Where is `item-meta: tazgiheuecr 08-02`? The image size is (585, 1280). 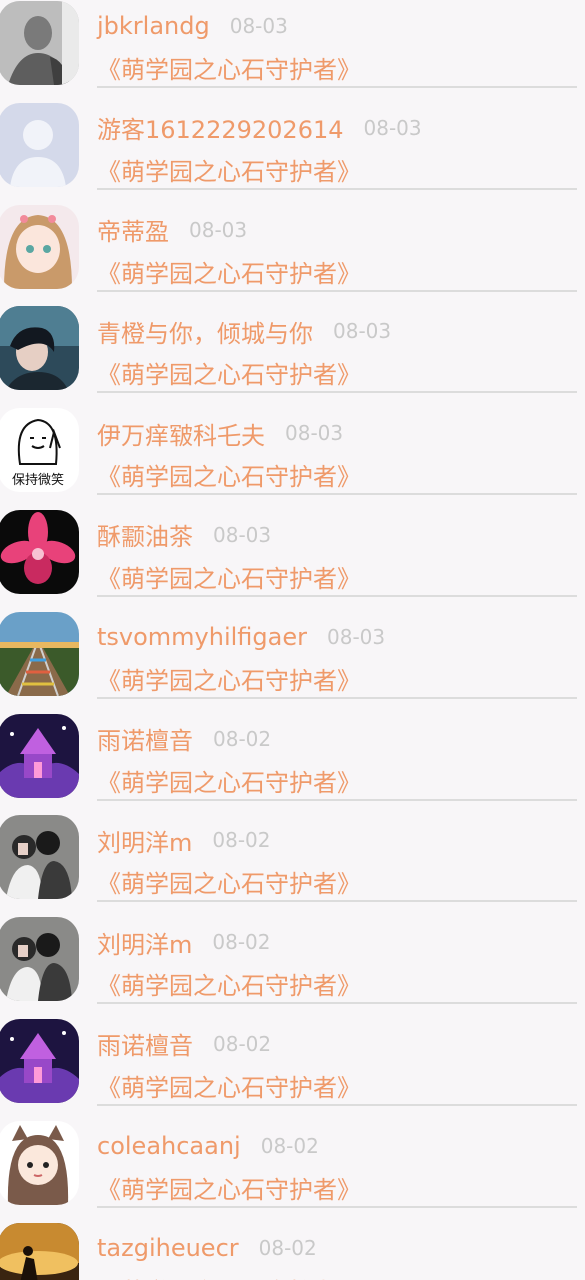 item-meta: tazgiheuecr 08-02 is located at coordinates (207, 1248).